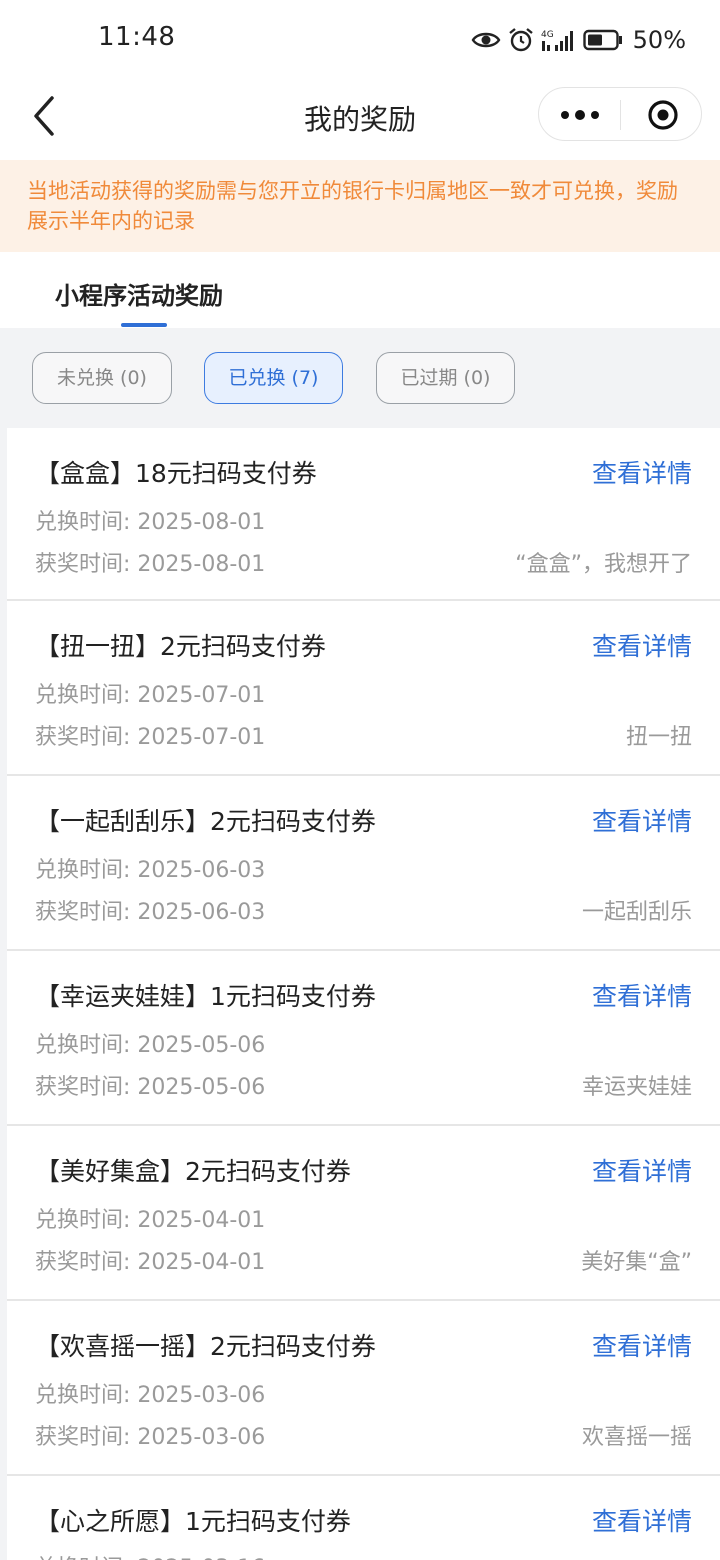 This screenshot has width=720, height=1560. What do you see at coordinates (486, 40) in the screenshot?
I see `eye-icon` at bounding box center [486, 40].